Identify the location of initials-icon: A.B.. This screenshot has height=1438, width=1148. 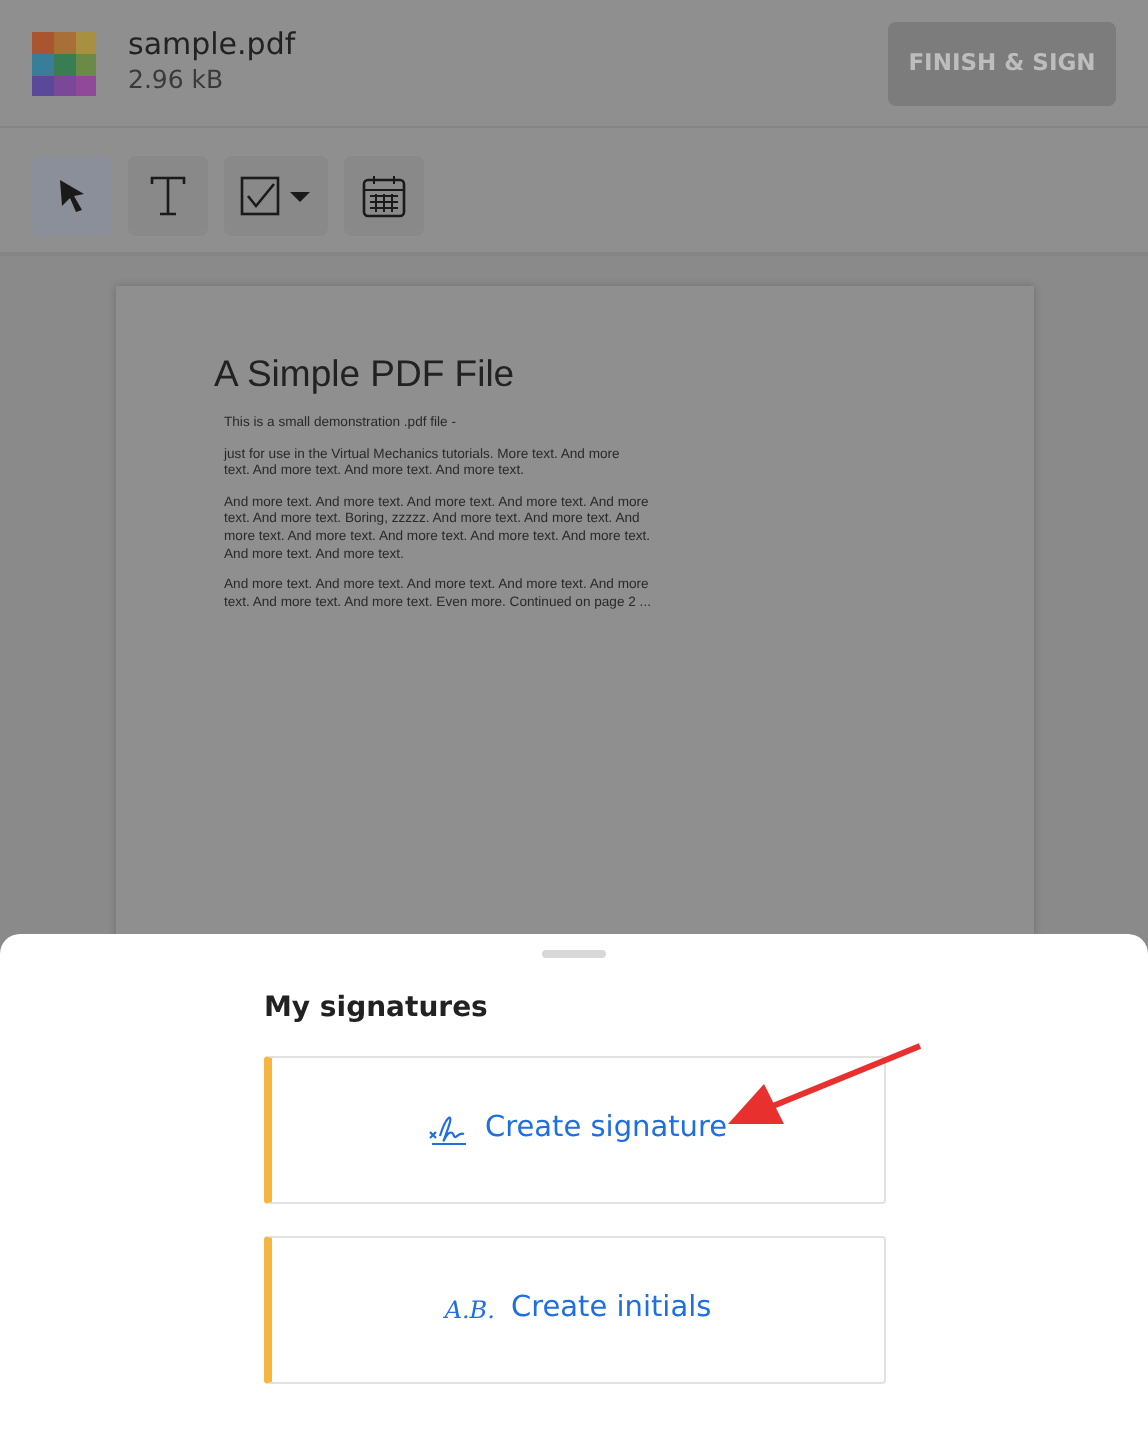
(469, 1310).